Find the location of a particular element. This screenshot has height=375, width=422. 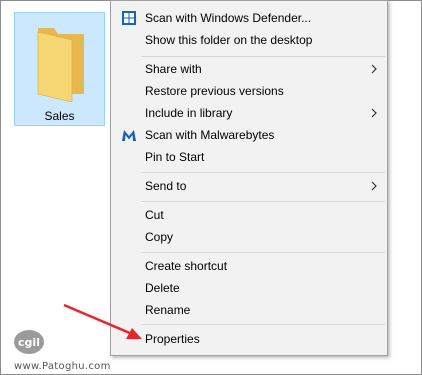

menu-item-label: Rename is located at coordinates (168, 310).